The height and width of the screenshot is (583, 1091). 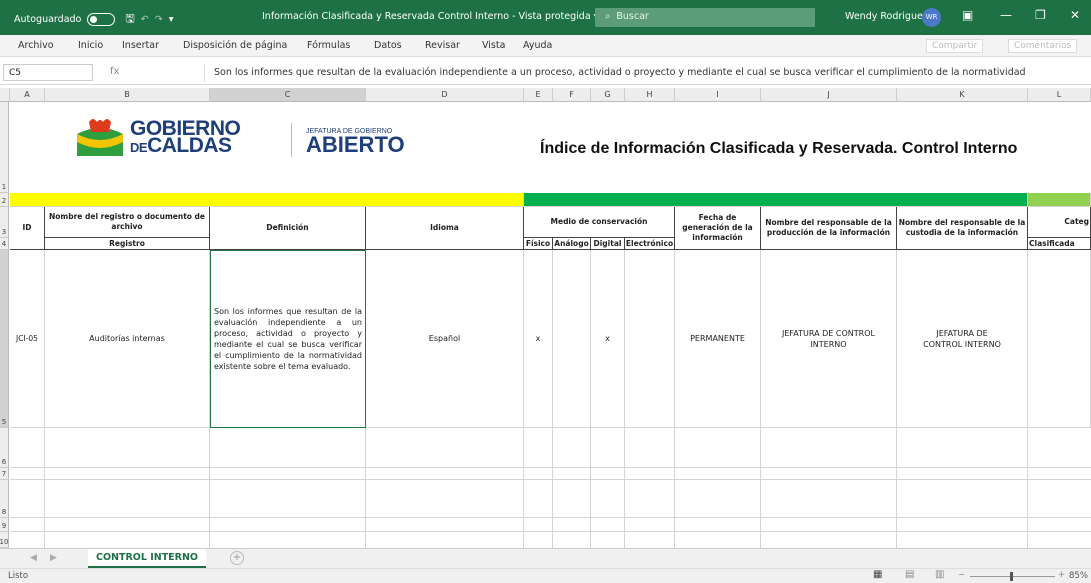 I want to click on row-header-8: 8, so click(x=4, y=499).